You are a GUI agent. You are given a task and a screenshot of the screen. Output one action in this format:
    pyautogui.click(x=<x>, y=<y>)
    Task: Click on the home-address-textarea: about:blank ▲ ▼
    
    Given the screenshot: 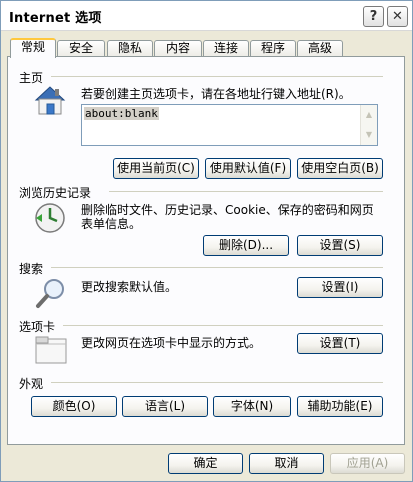 What is the action you would take?
    pyautogui.click(x=229, y=125)
    